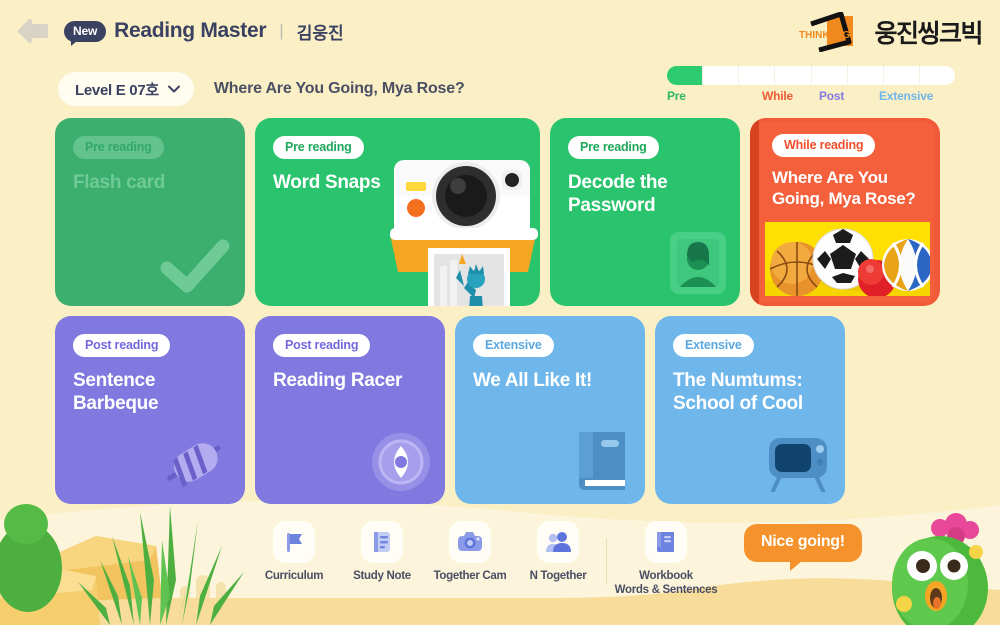  I want to click on progress-label-extensive: Extensive, so click(906, 96).